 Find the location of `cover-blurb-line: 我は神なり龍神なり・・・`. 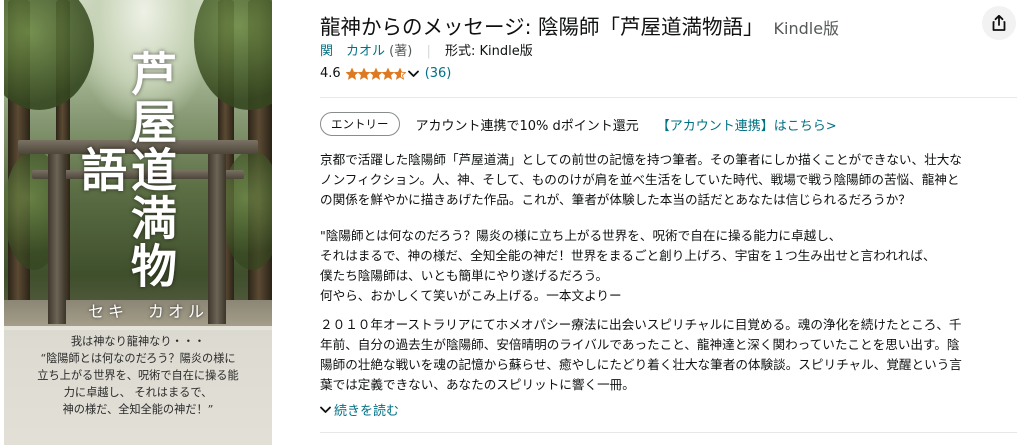

cover-blurb-line: 我は神なり龍神なり・・・ is located at coordinates (138, 341).